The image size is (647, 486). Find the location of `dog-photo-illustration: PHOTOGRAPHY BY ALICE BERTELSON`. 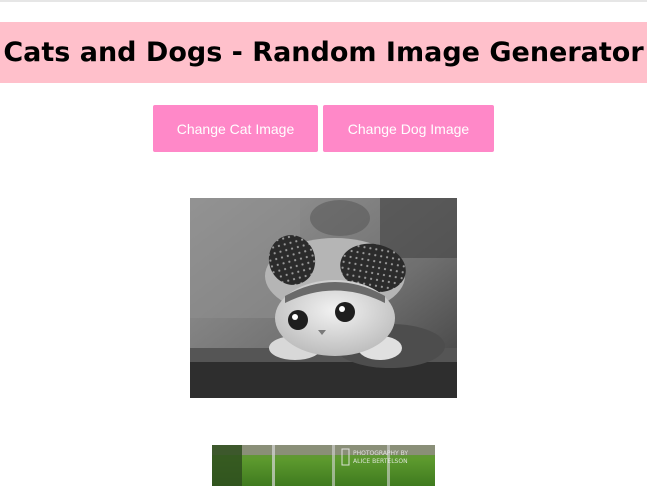

dog-photo-illustration: PHOTOGRAPHY BY ALICE BERTELSON is located at coordinates (323, 465).